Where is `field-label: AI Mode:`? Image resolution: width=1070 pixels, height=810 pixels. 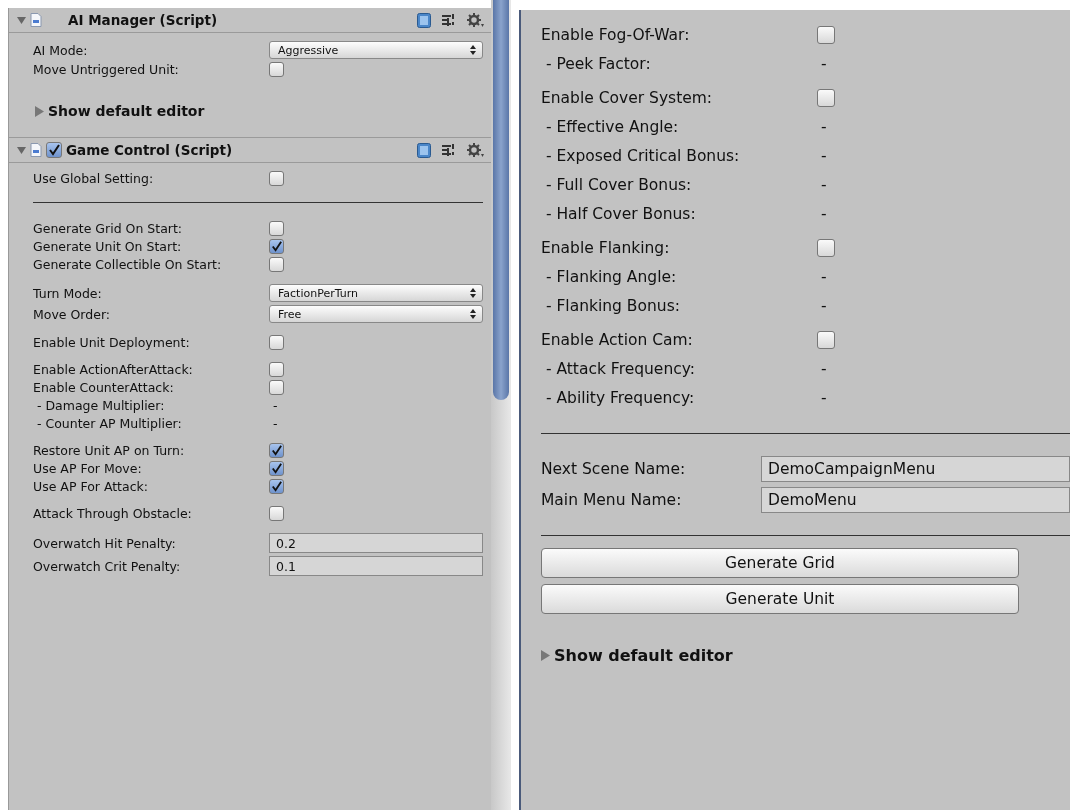
field-label: AI Mode: is located at coordinates (61, 50).